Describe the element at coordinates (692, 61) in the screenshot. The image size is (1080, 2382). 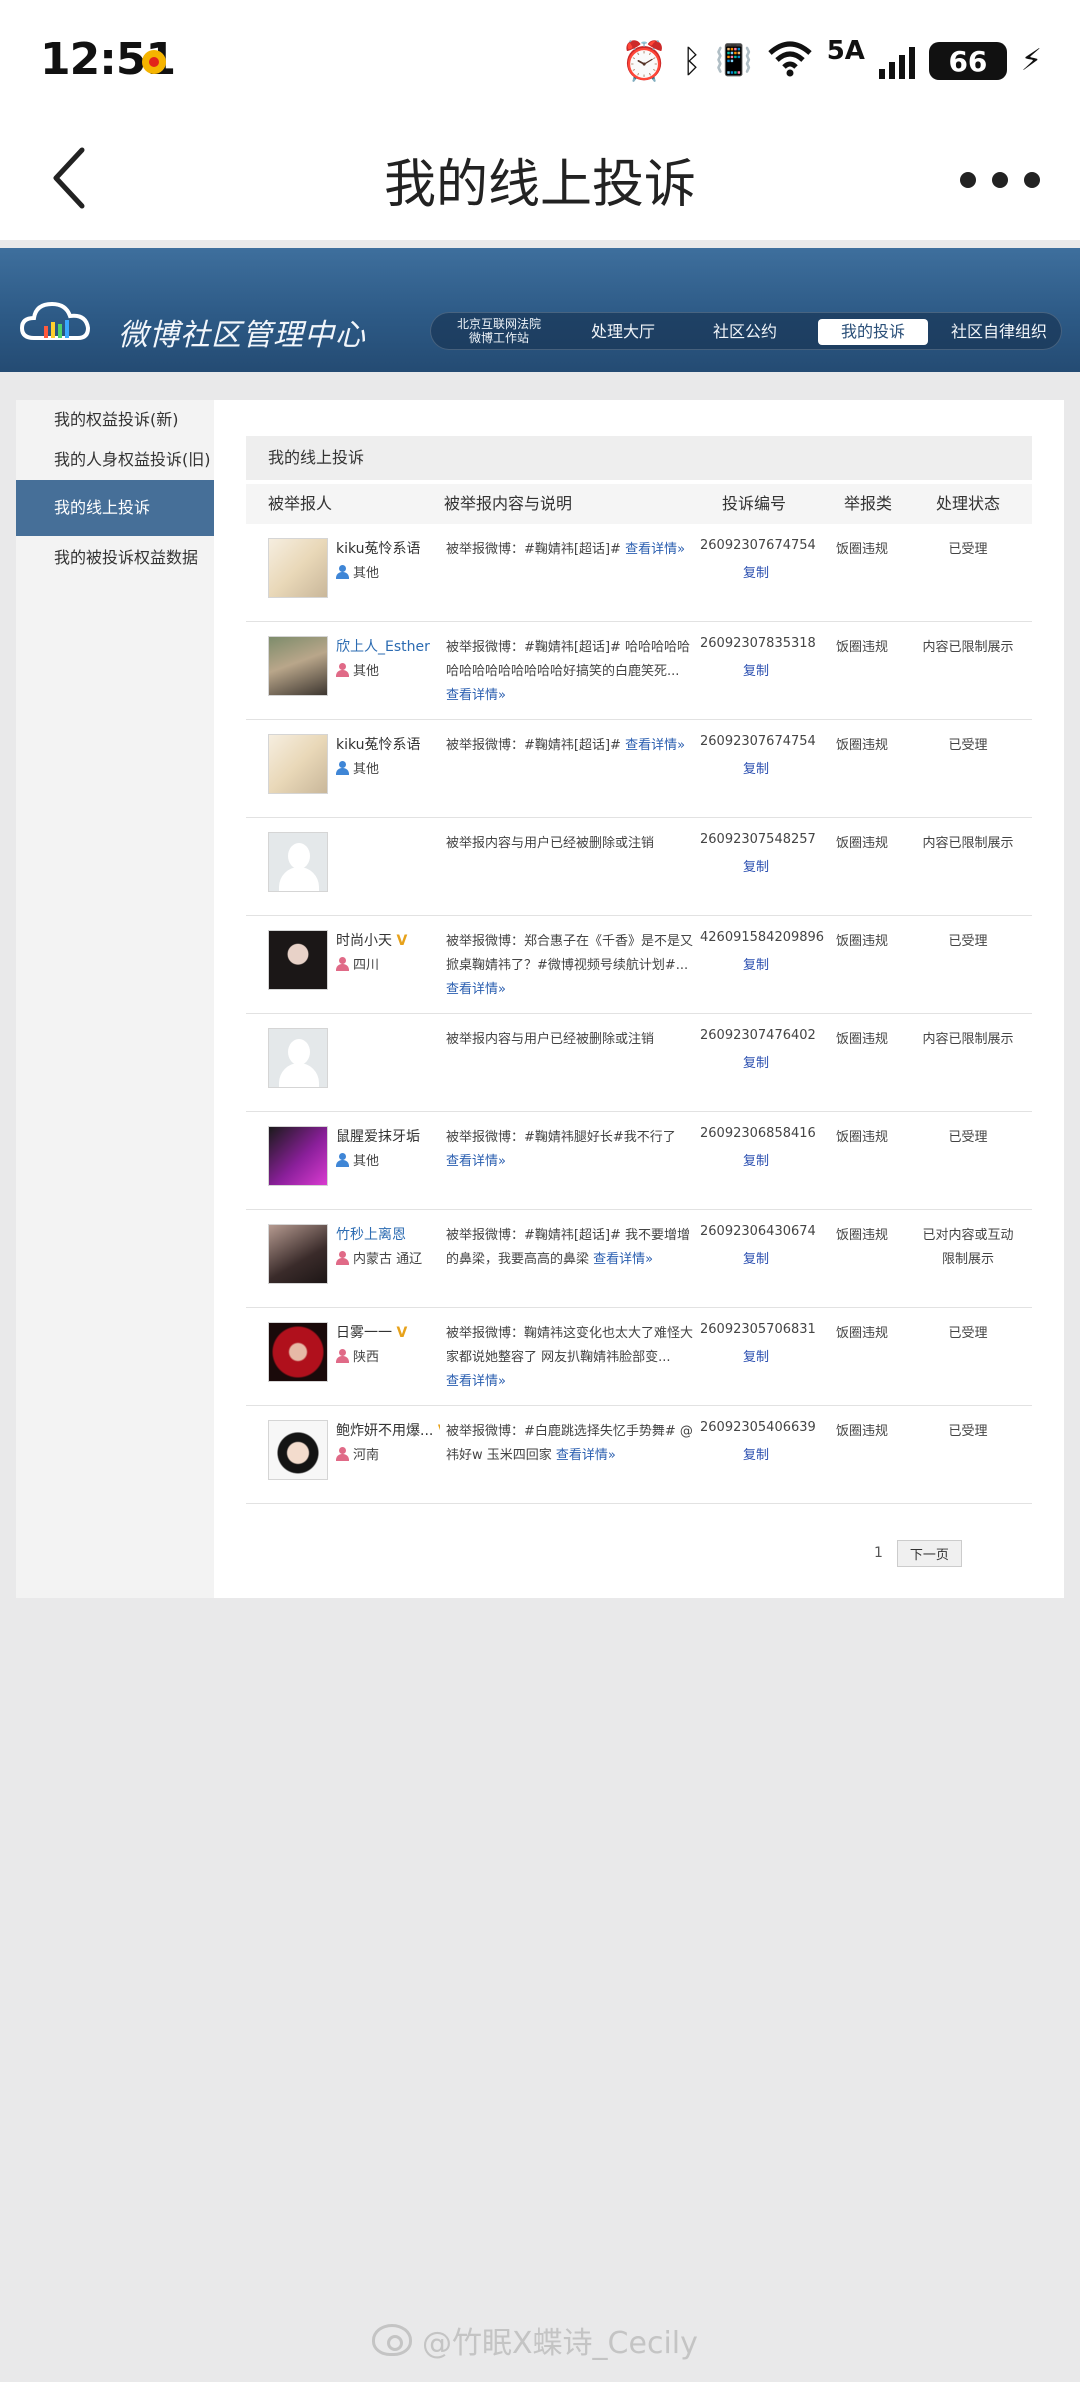
I see `bluetooth-icon: ᛒ` at that location.